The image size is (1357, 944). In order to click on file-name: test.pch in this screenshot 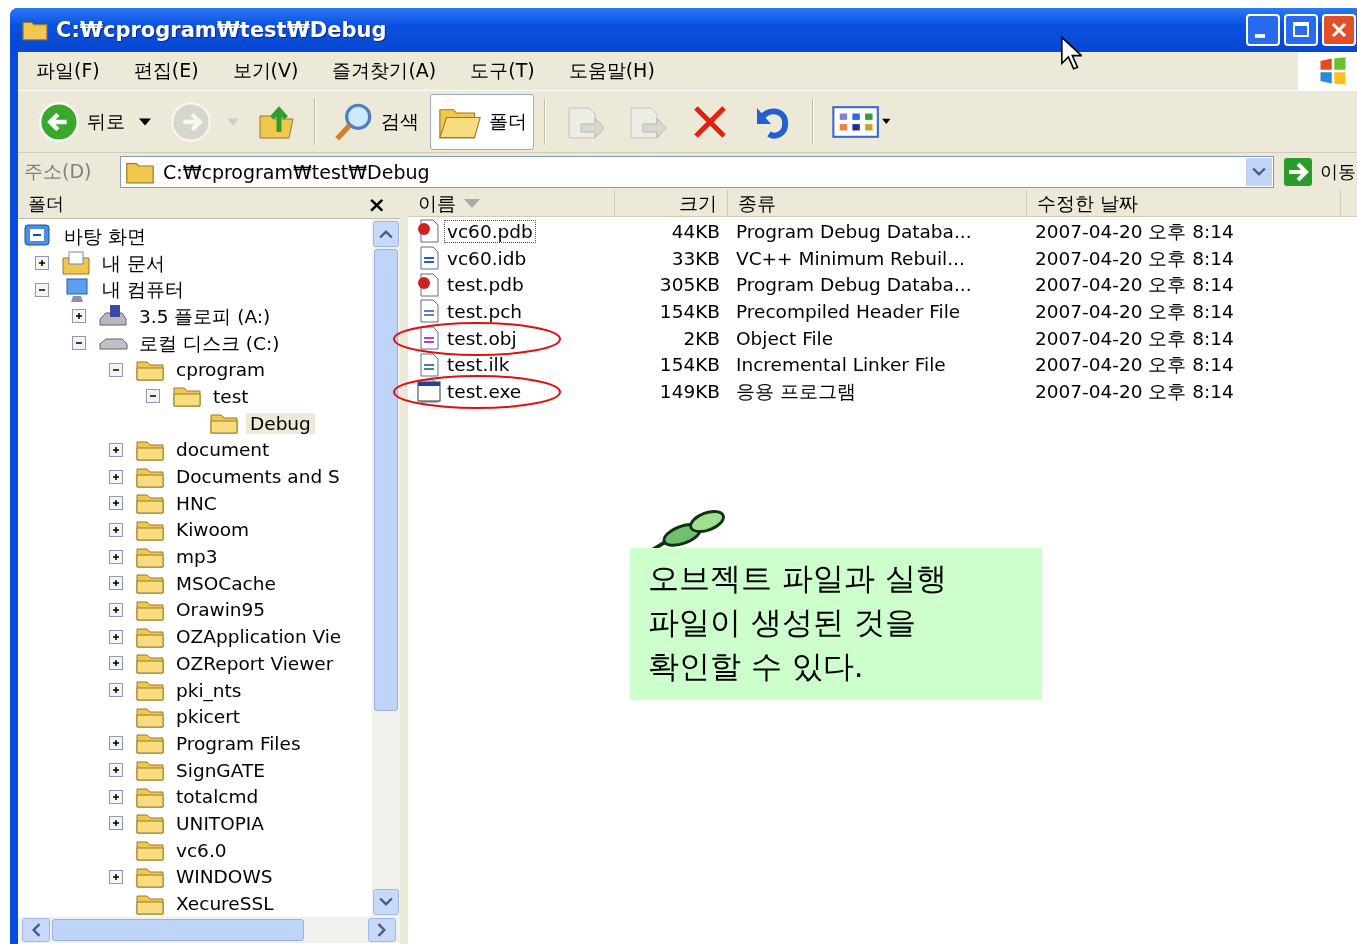, I will do `click(485, 311)`.